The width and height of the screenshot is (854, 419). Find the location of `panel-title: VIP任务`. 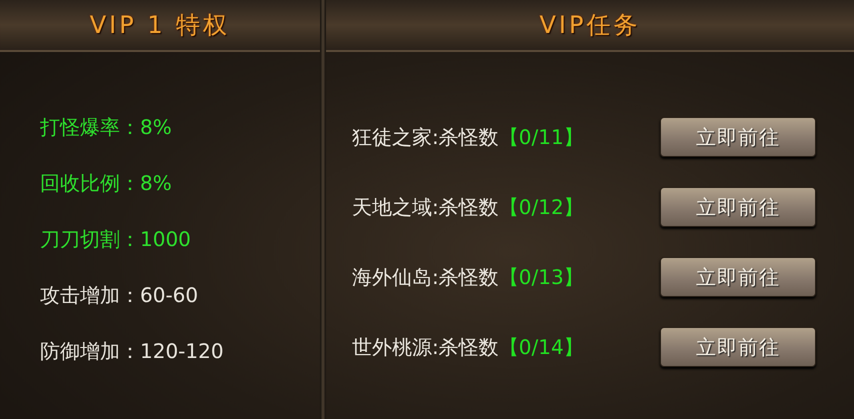

panel-title: VIP任务 is located at coordinates (590, 25).